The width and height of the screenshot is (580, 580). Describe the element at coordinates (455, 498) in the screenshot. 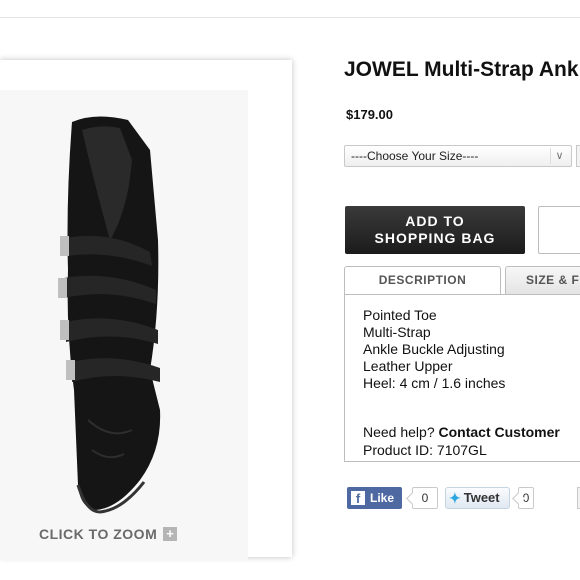

I see `twitter-bird-icon: ✦` at that location.